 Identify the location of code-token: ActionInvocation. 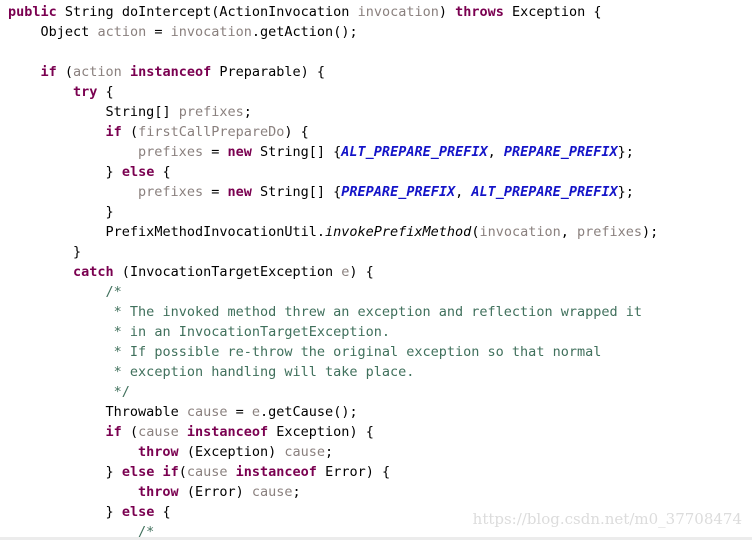
(284, 12).